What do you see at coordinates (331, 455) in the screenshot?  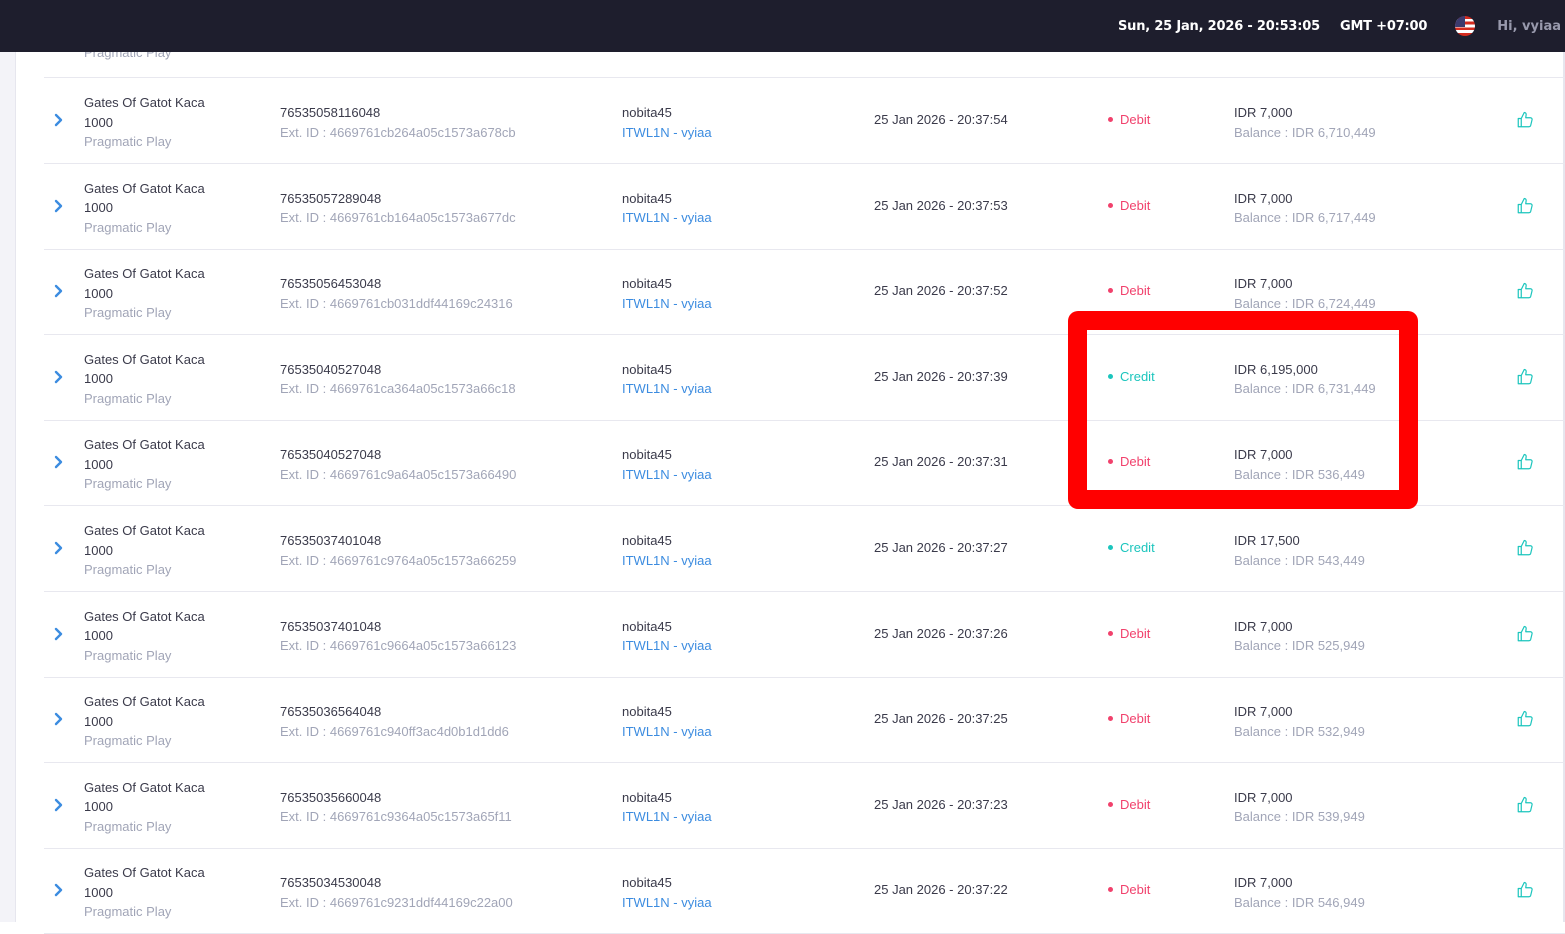 I see `transaction-id: 76535040527048` at bounding box center [331, 455].